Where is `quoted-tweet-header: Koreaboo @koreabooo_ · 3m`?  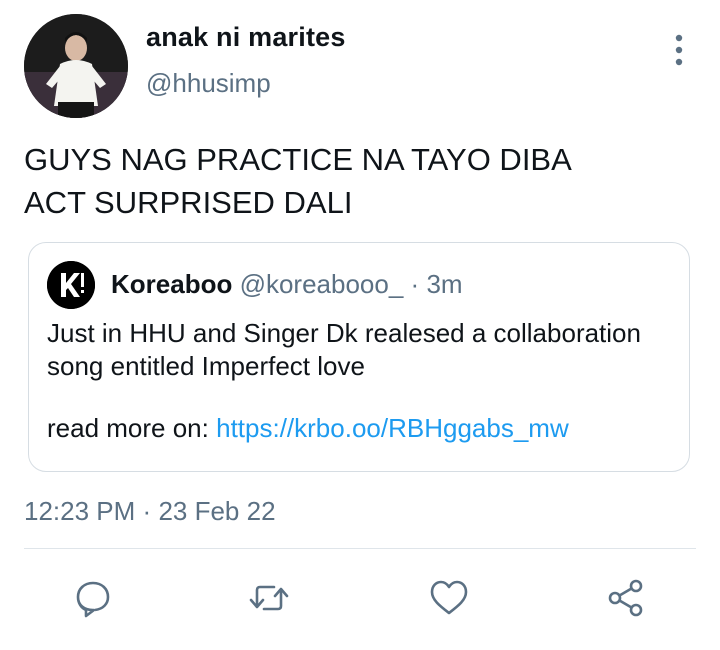
quoted-tweet-header: Koreaboo @koreabooo_ · 3m is located at coordinates (287, 284).